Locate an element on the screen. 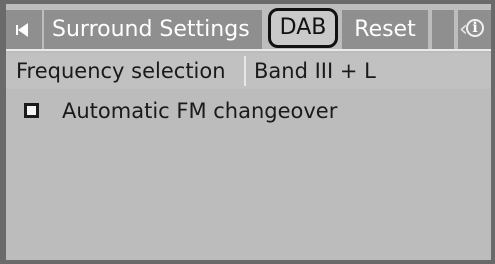 The image size is (495, 264). frequency-separator is located at coordinates (245, 71).